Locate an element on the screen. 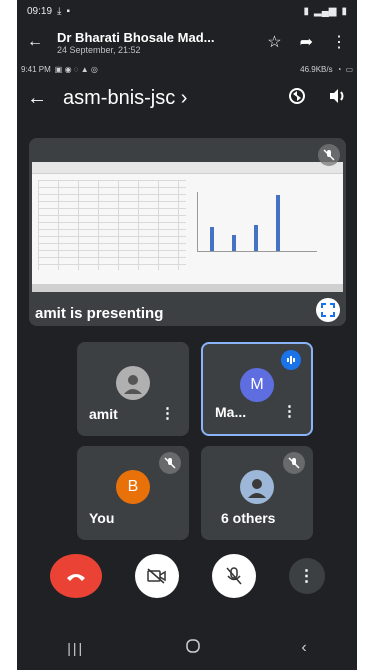 The image size is (375, 670). hang-up-icon is located at coordinates (75, 577).